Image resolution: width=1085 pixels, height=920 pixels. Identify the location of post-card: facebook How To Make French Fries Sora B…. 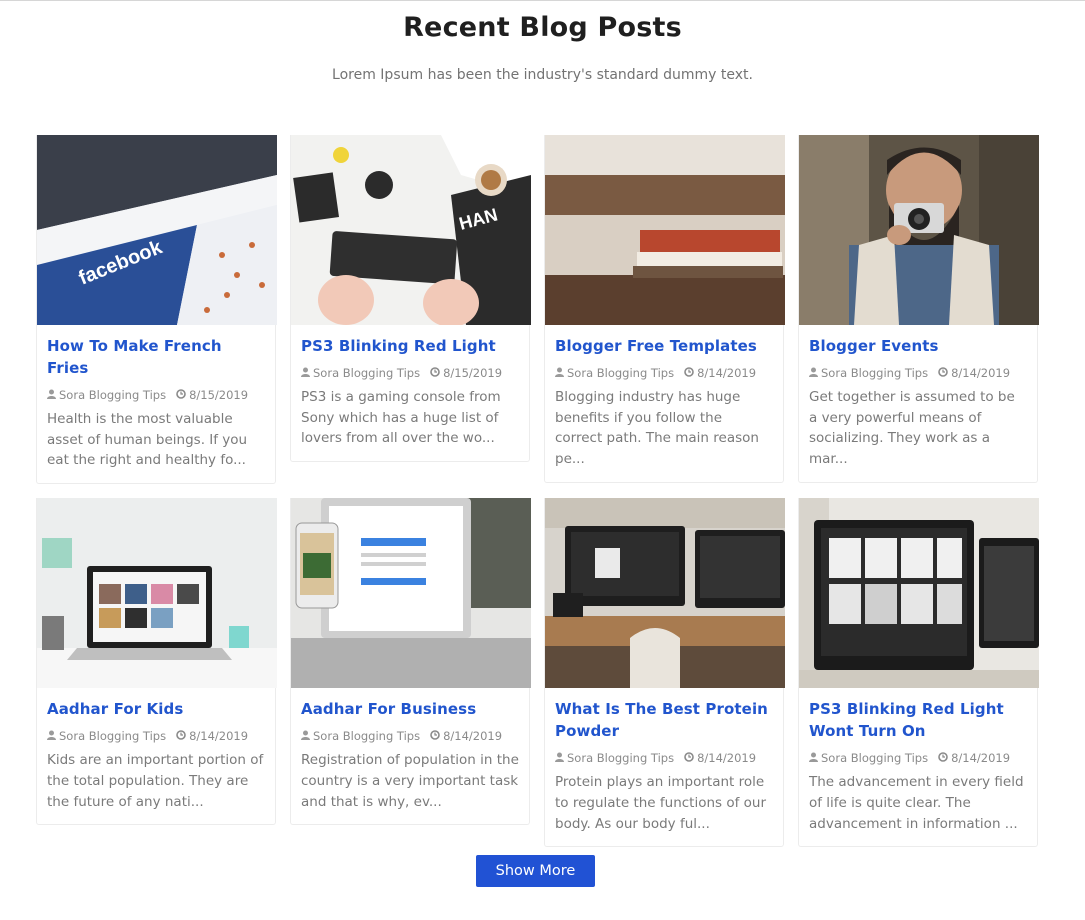
(156, 310).